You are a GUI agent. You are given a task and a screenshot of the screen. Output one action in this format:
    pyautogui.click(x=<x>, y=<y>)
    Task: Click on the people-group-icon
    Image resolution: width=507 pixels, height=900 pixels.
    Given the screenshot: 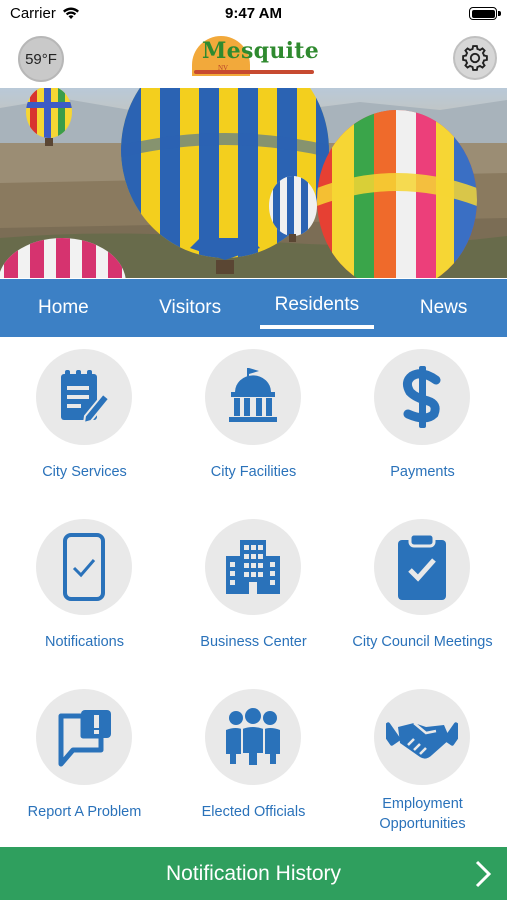 What is the action you would take?
    pyautogui.click(x=253, y=737)
    